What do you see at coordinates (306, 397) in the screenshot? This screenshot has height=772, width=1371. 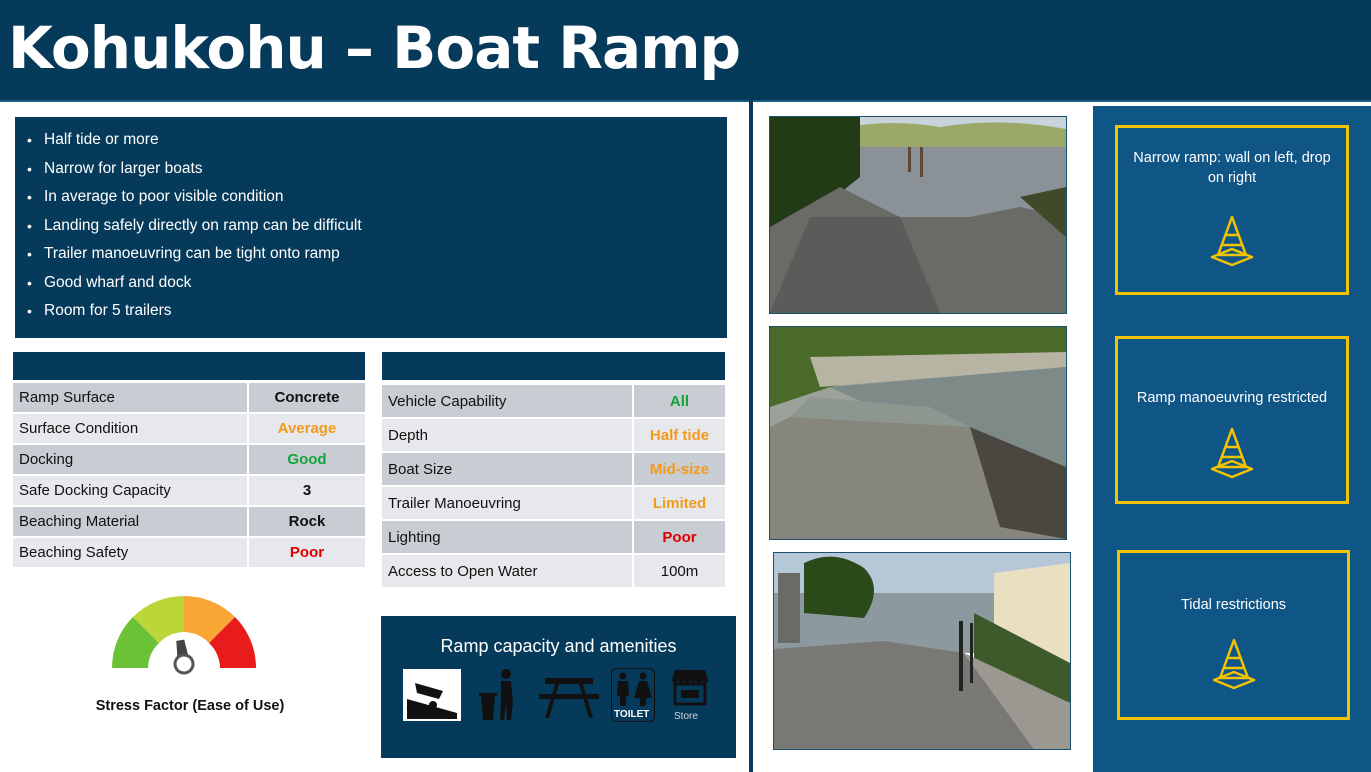 I see `row-value: Concrete` at bounding box center [306, 397].